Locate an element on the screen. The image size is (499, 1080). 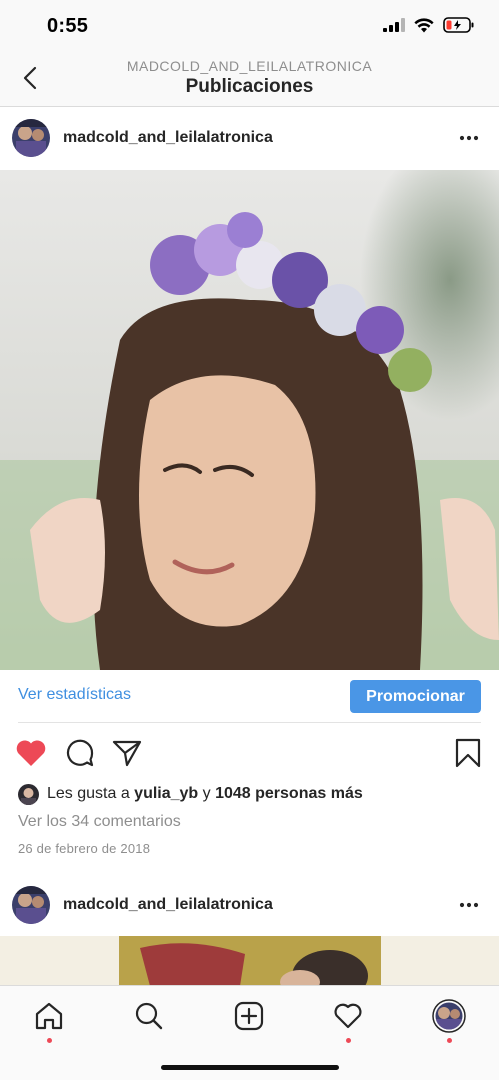
status-time: 0:55 is located at coordinates (68, 26).